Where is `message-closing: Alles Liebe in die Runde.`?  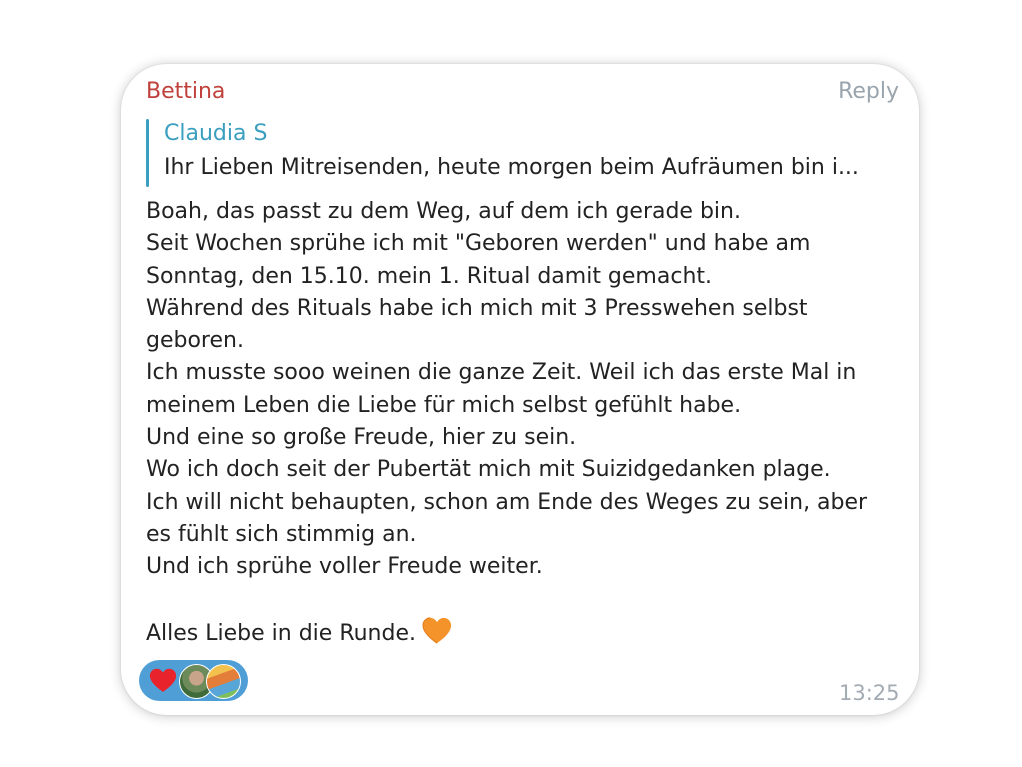
message-closing: Alles Liebe in die Runde. is located at coordinates (281, 633).